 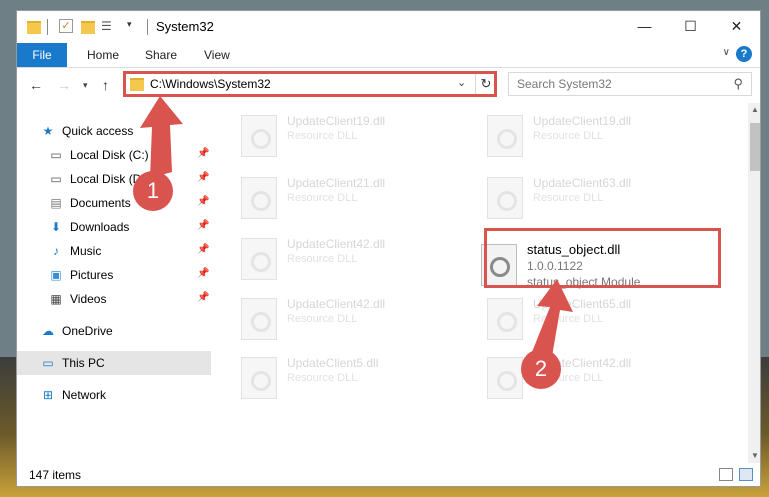 I want to click on step2-badge: 2, so click(x=541, y=369).